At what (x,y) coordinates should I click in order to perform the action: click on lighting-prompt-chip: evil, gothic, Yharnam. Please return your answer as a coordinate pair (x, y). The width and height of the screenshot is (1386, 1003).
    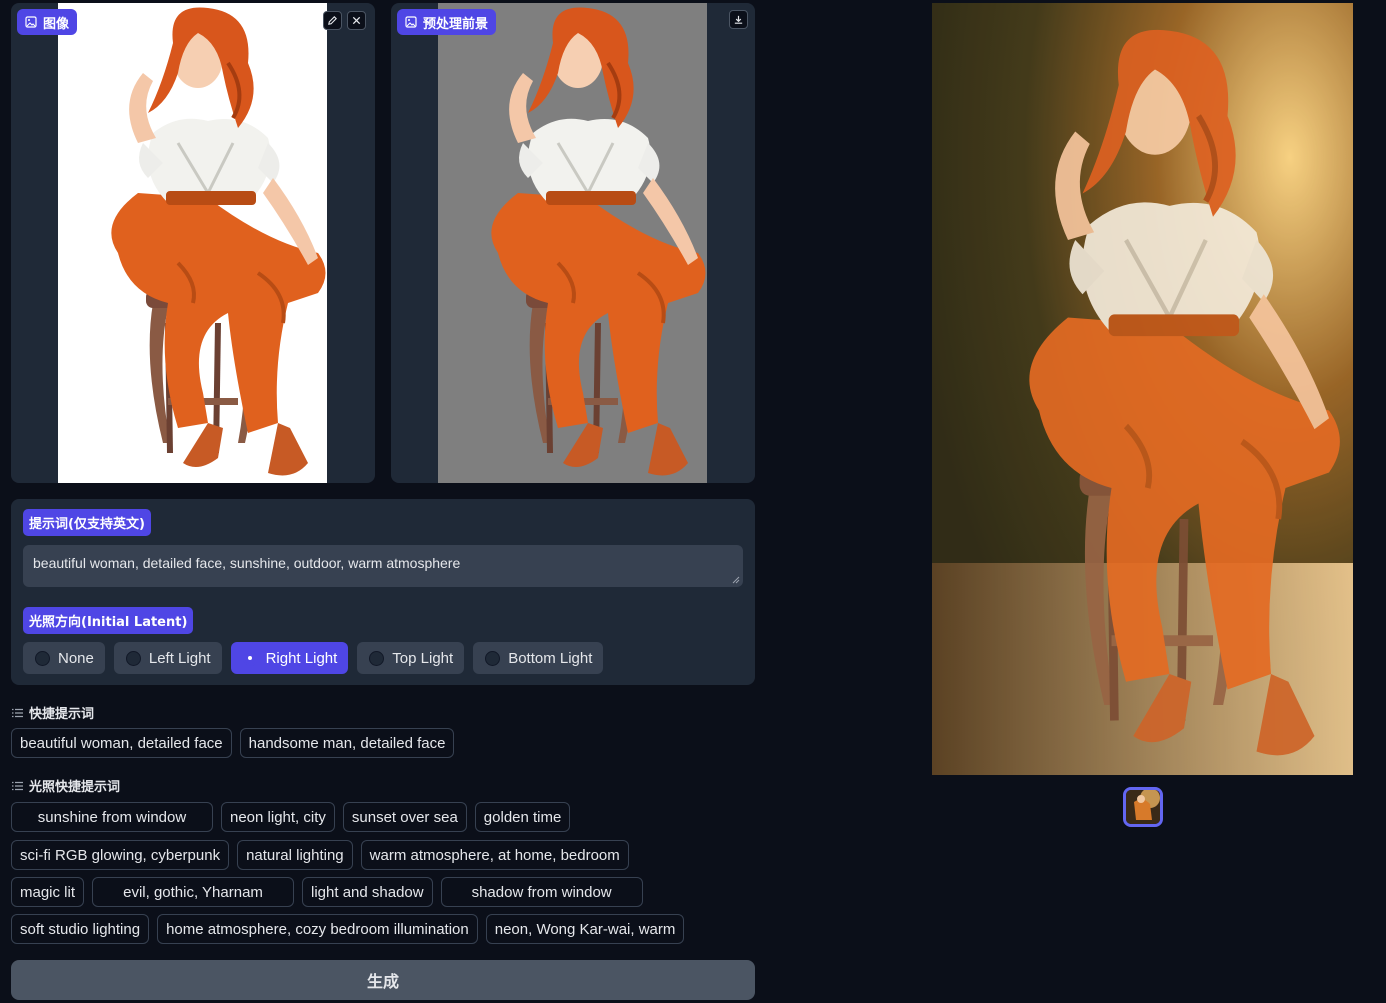
    Looking at the image, I should click on (193, 892).